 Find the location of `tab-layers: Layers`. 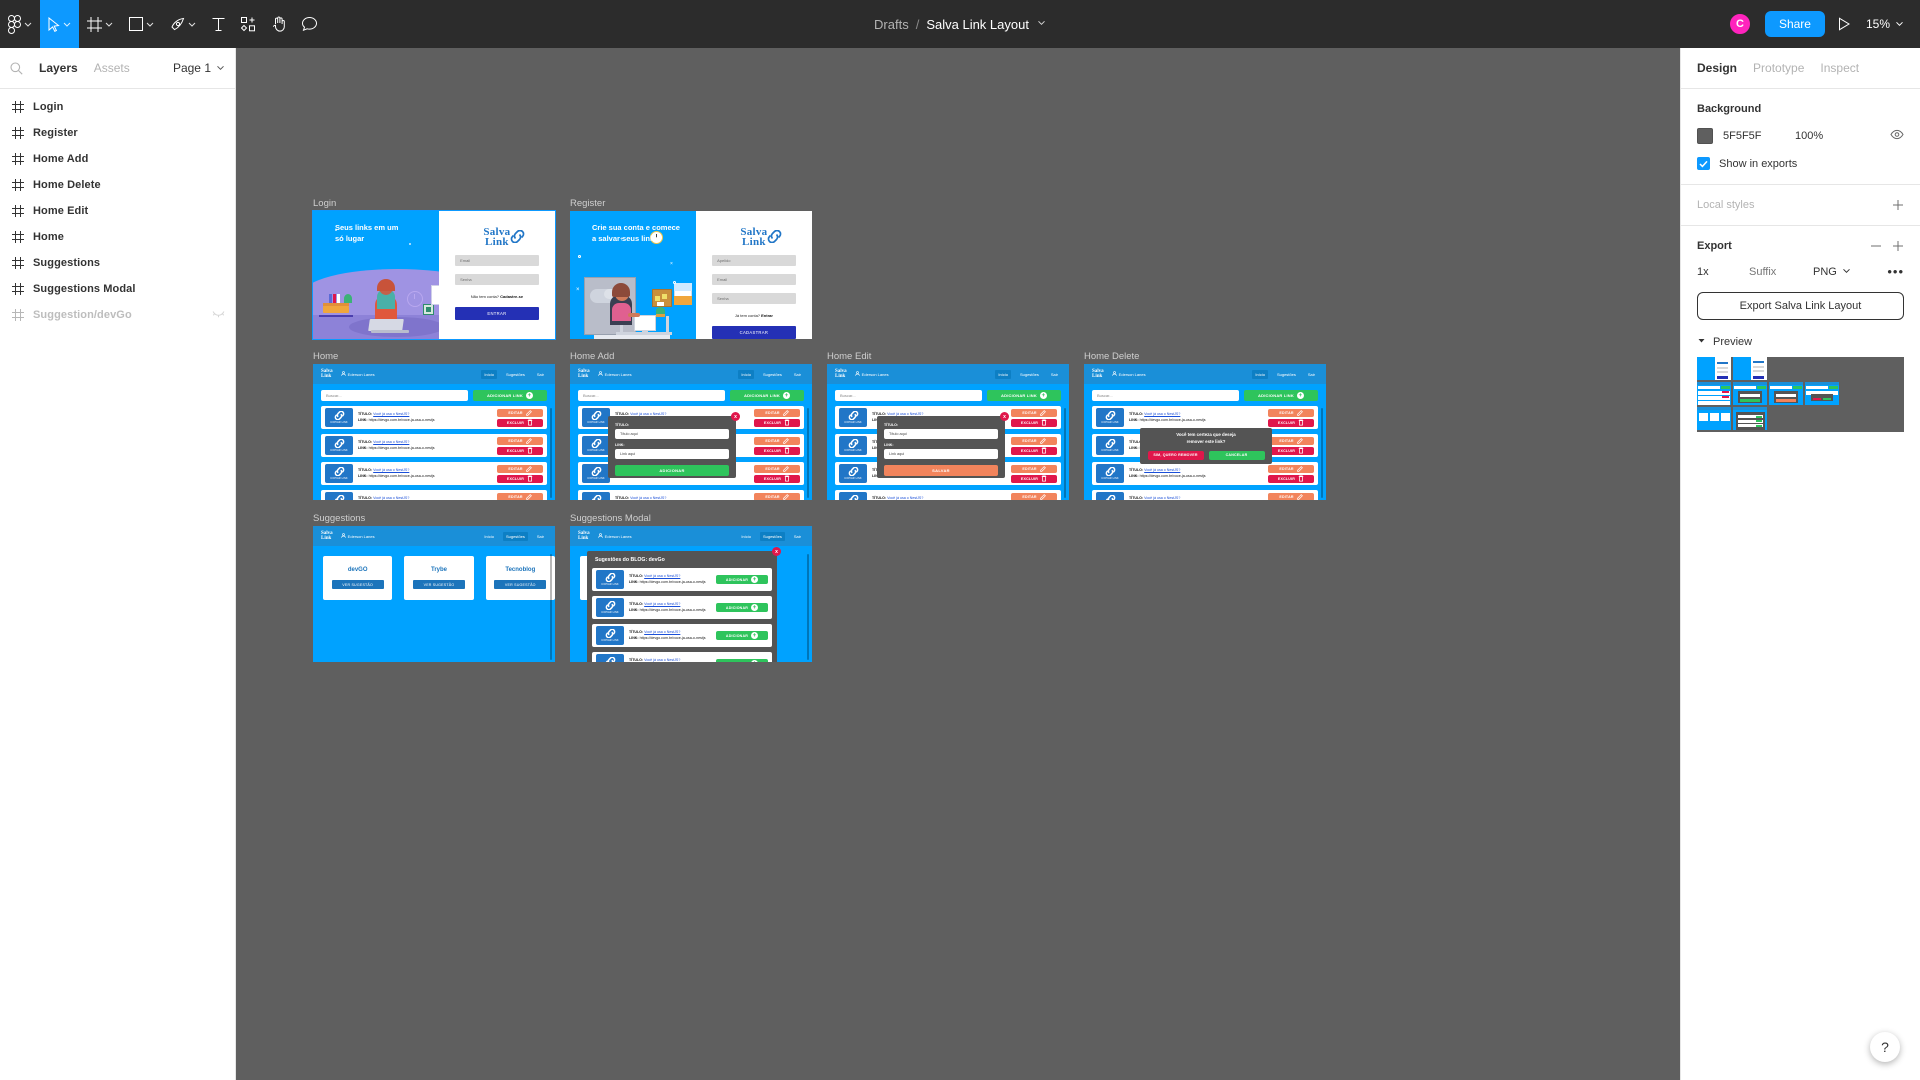

tab-layers: Layers is located at coordinates (58, 68).